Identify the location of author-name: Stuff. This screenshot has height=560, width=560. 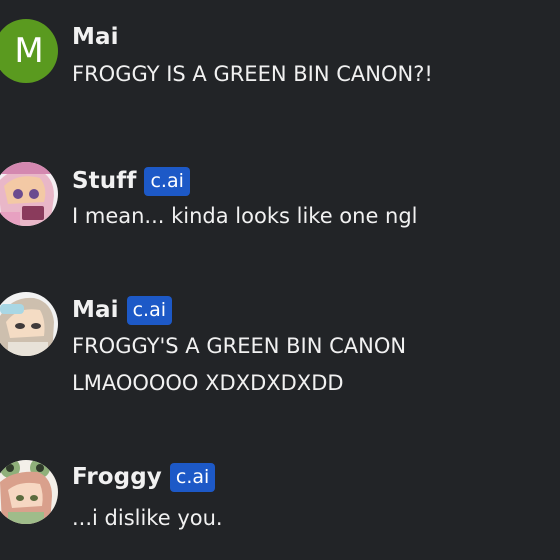
(104, 181).